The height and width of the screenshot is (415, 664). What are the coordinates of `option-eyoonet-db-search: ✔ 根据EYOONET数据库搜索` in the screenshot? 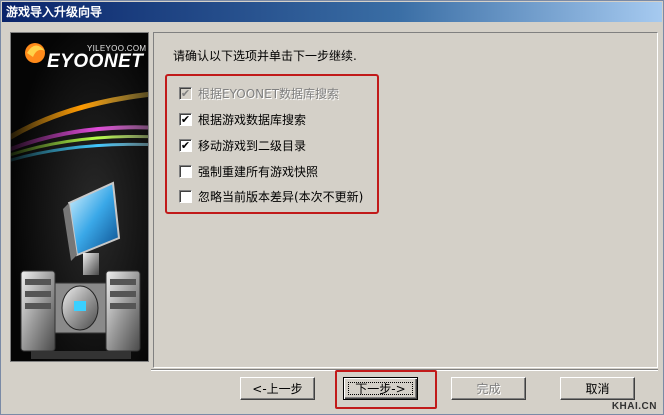 It's located at (259, 93).